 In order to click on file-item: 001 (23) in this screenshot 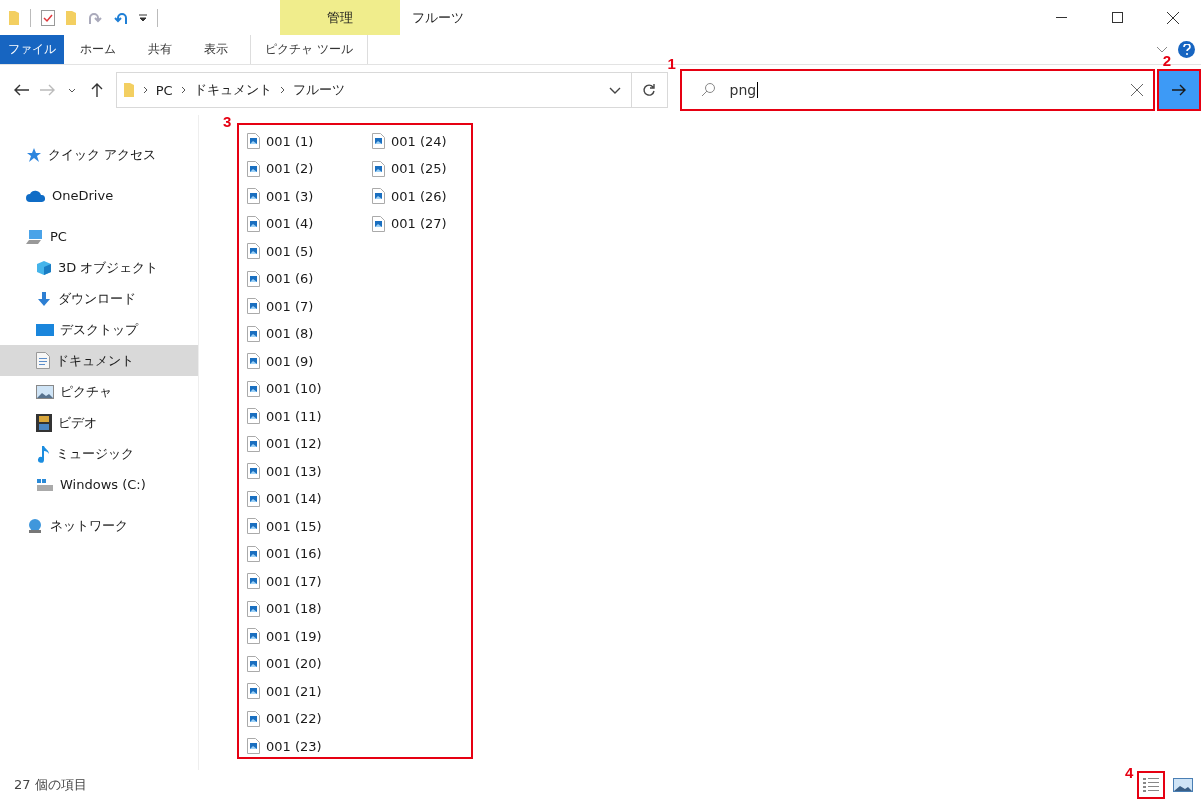, I will do `click(309, 746)`.